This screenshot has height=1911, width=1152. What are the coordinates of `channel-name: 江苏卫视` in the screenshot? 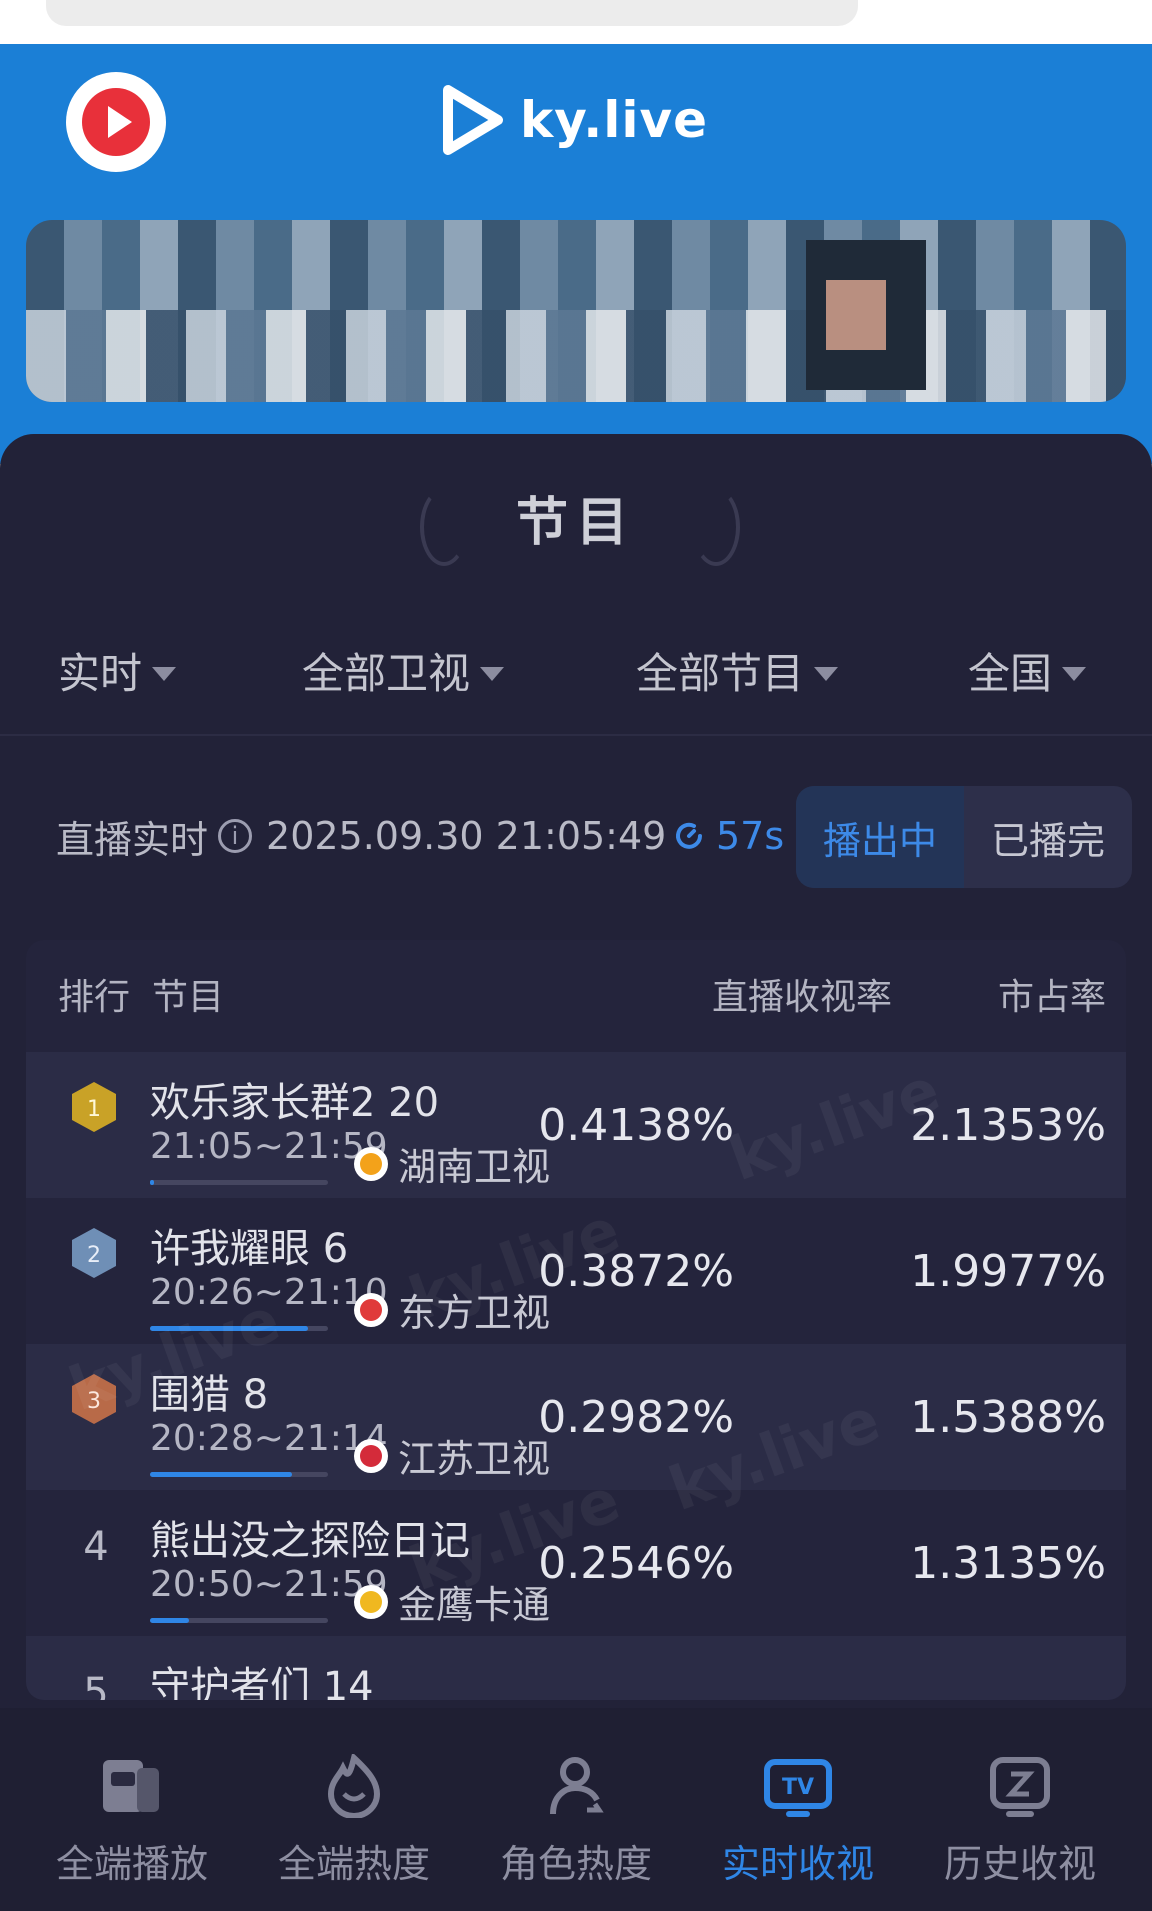 It's located at (474, 1459).